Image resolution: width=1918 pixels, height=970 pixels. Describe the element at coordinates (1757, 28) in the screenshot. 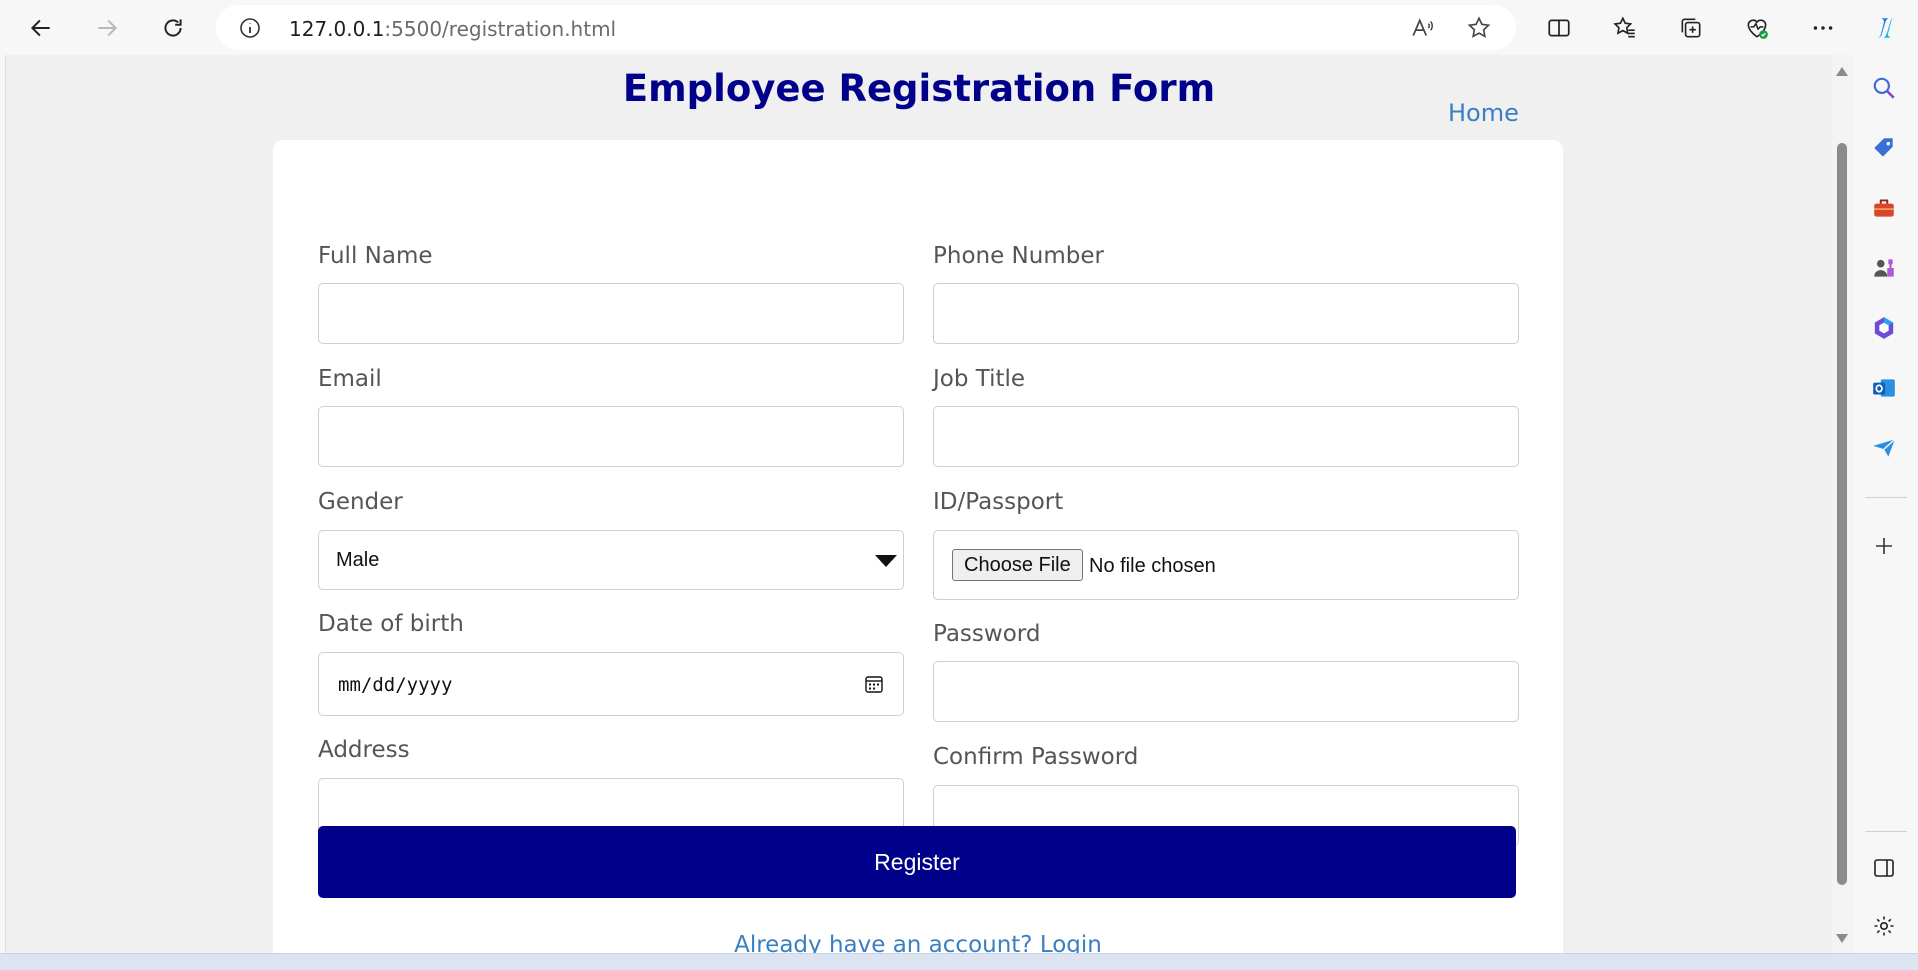

I see `browser-essentials-icon` at that location.